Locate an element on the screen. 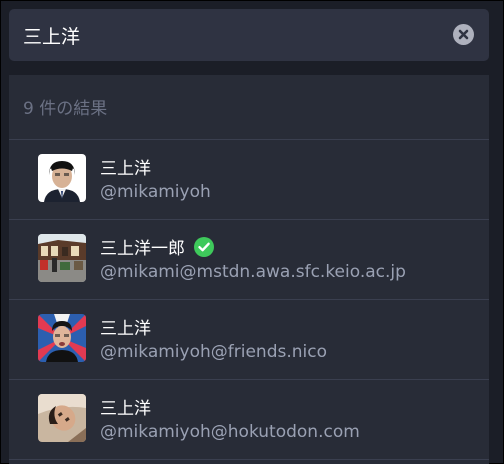 This screenshot has width=504, height=464. account-handle: @mikamiyoh@friends.nico is located at coordinates (213, 352).